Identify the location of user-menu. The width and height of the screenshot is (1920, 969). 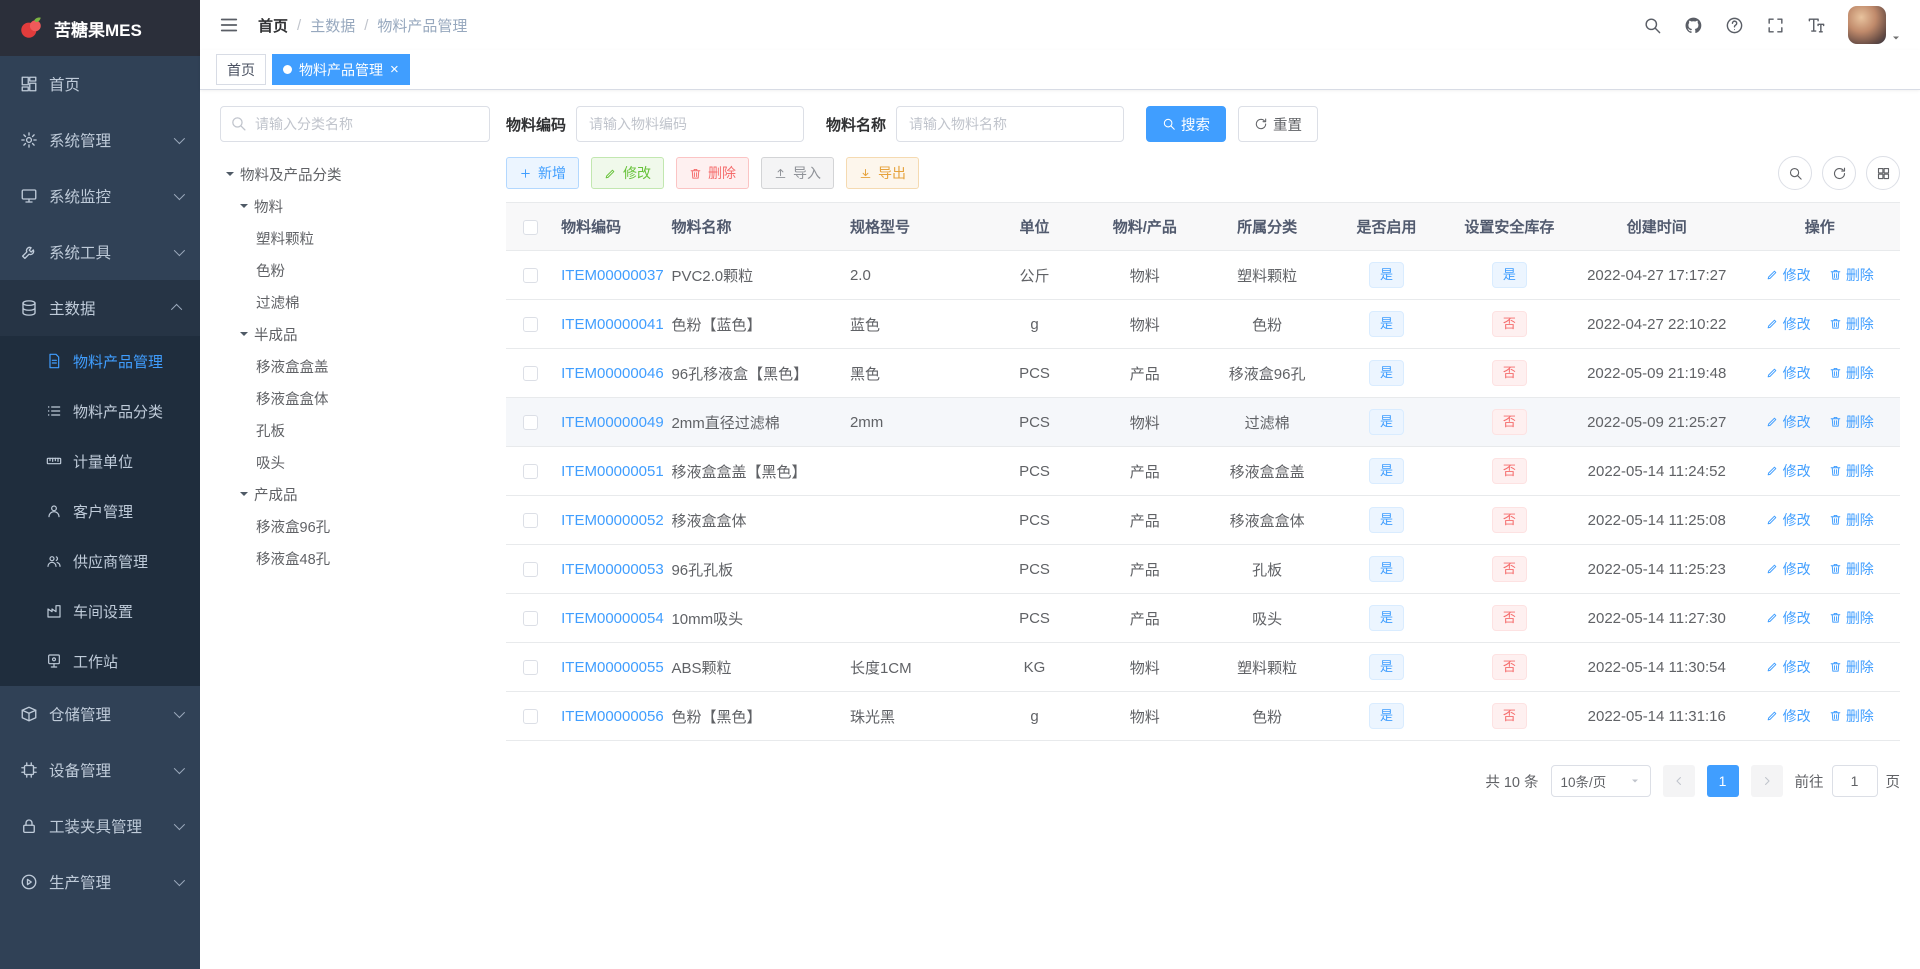
(1875, 25).